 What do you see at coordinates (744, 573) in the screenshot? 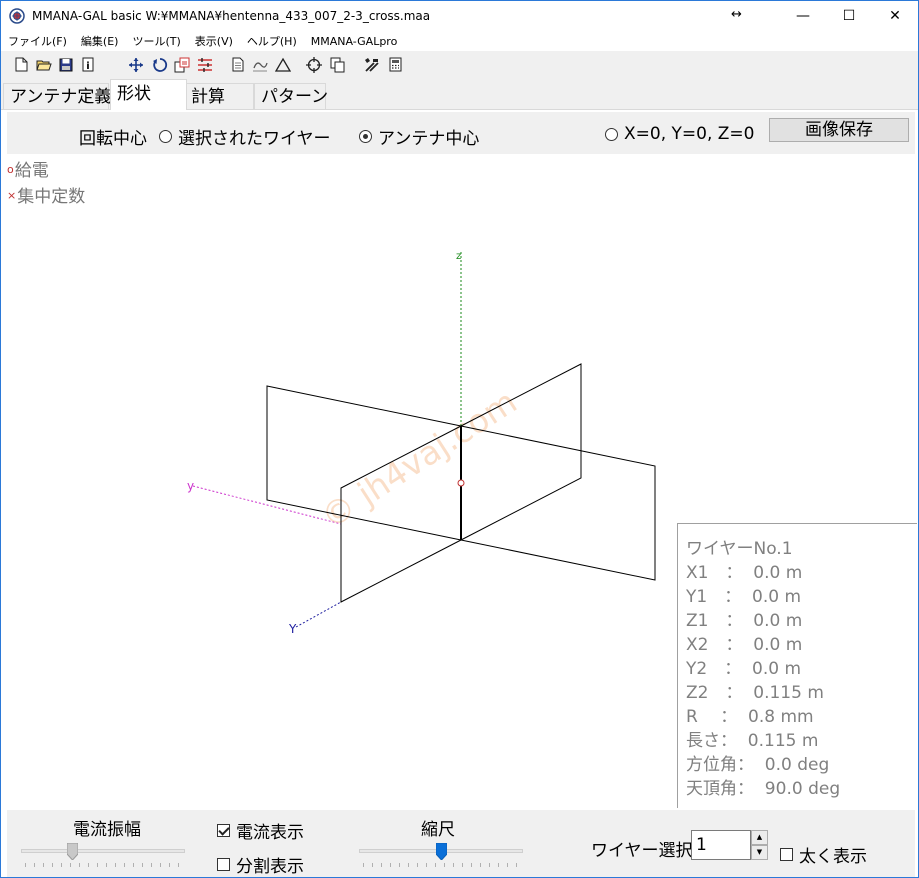
I see `wire-info-x1: X1 ： 0.0 m` at bounding box center [744, 573].